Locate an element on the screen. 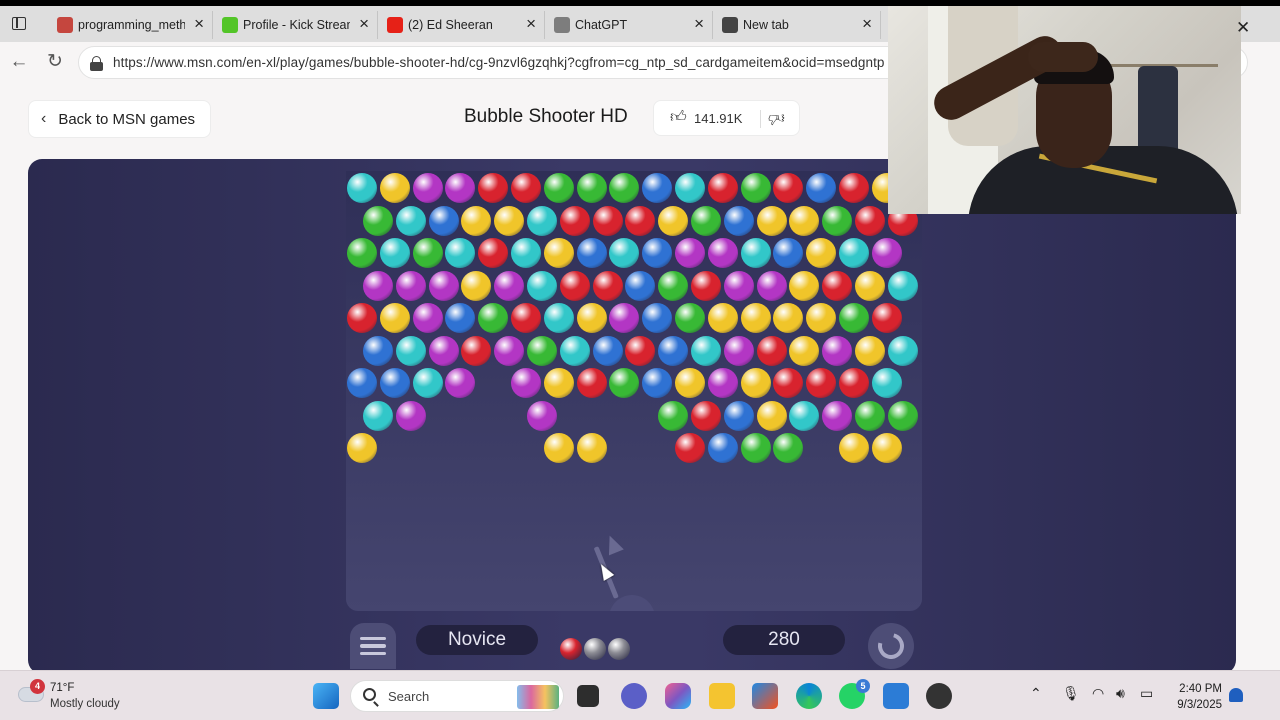  restart-button is located at coordinates (891, 646).